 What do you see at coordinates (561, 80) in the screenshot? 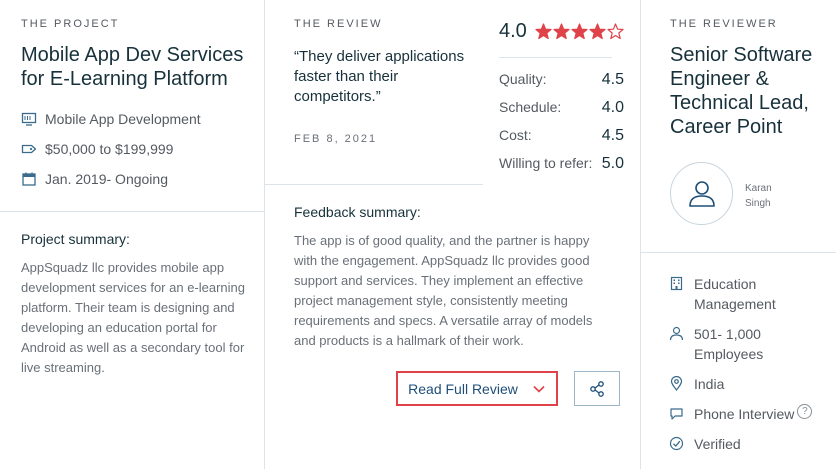
I see `score-row-quality: Quality: 4.5` at bounding box center [561, 80].